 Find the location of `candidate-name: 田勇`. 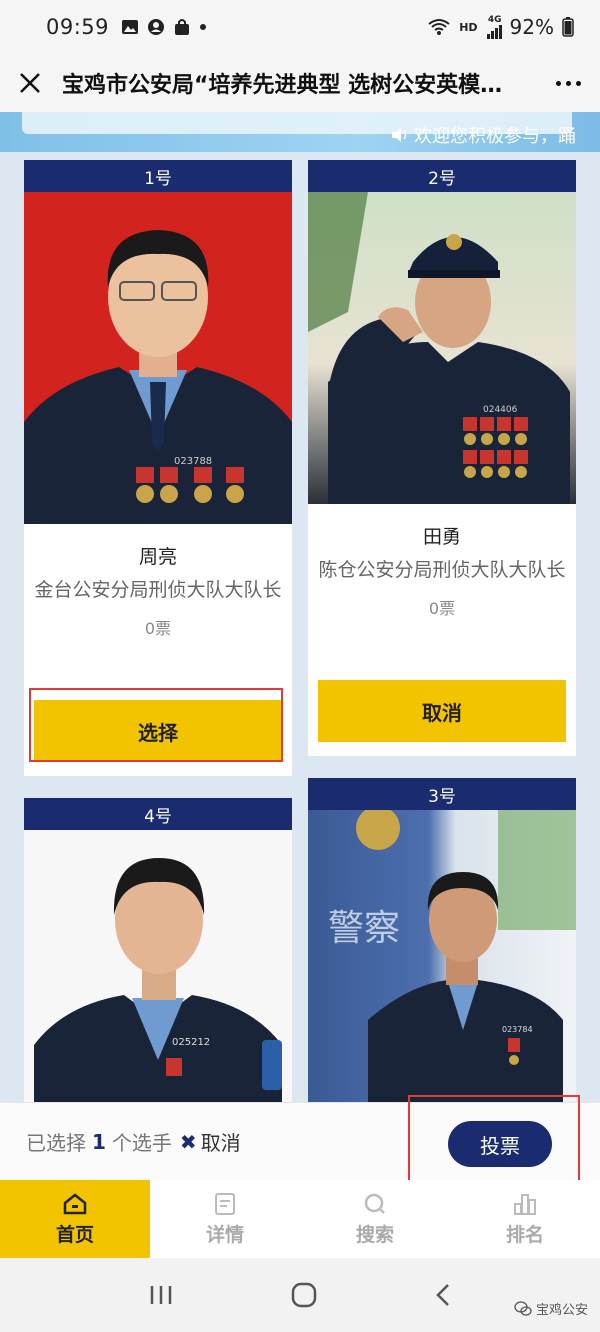

candidate-name: 田勇 is located at coordinates (441, 537).